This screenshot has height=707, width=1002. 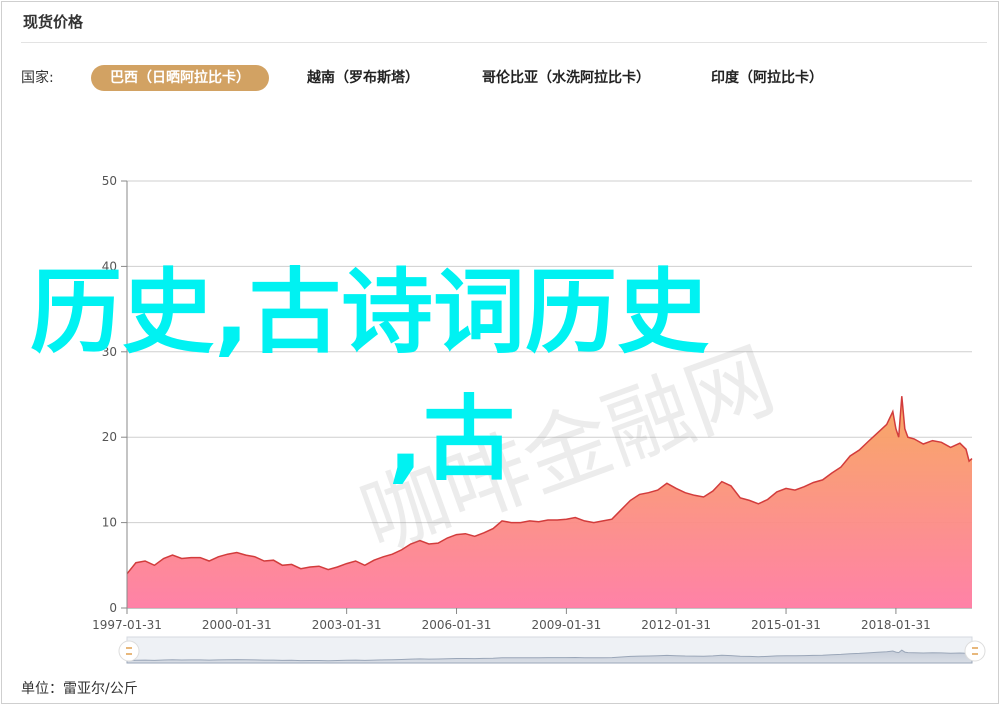 I want to click on y-tick-label: 50, so click(x=109, y=181).